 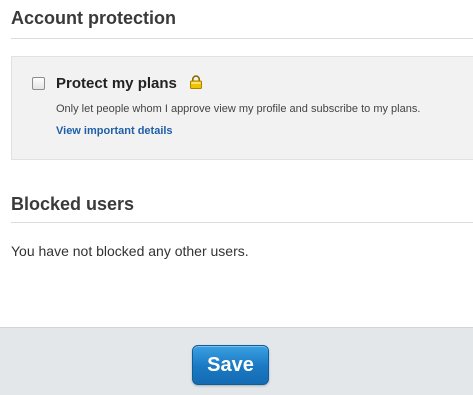 I want to click on save-button: Save, so click(x=230, y=365).